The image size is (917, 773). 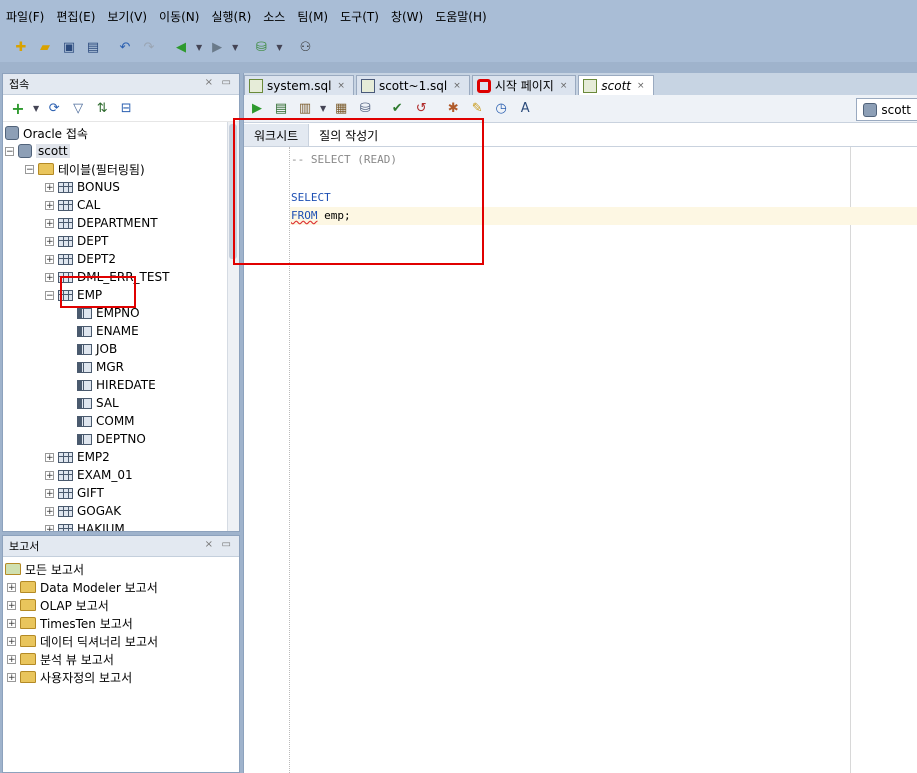 I want to click on report-folder-node: + TimesTen 보고서, so click(x=70, y=623).